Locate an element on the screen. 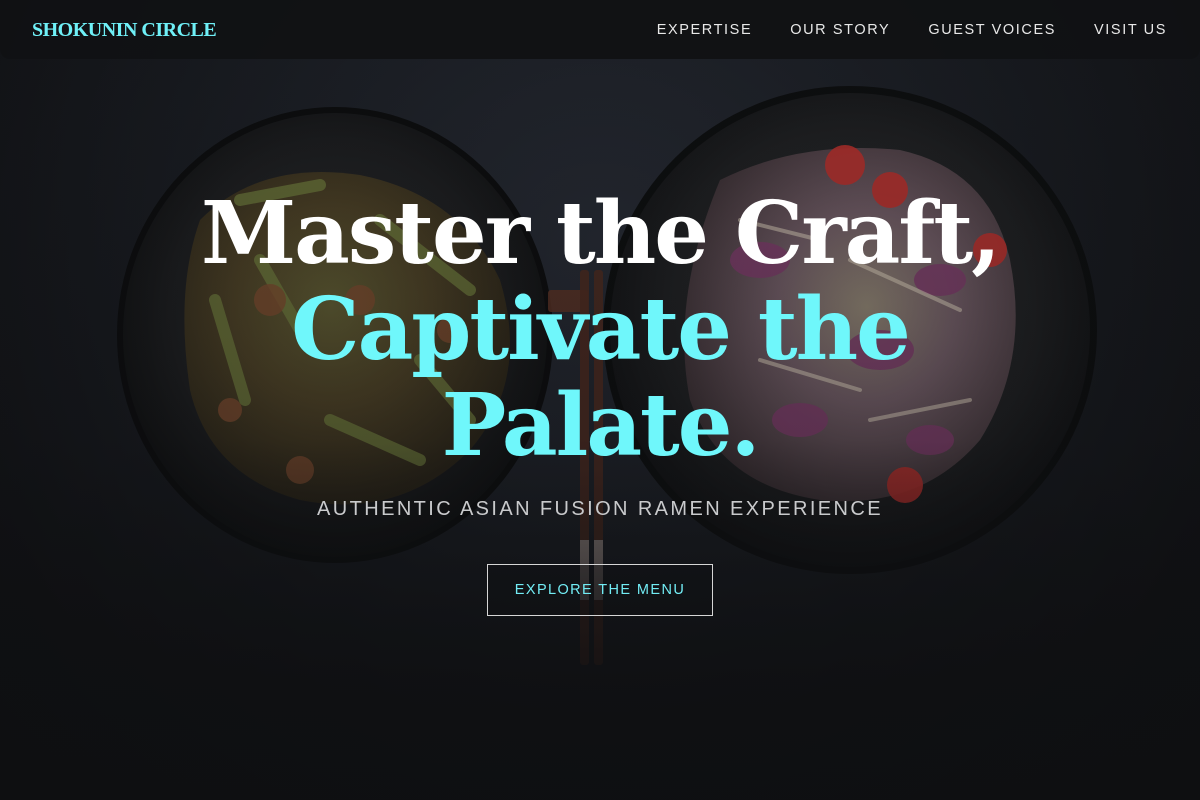 Image resolution: width=1200 pixels, height=800 pixels. explore-menu-button: EXPLORE THE MENU is located at coordinates (600, 590).